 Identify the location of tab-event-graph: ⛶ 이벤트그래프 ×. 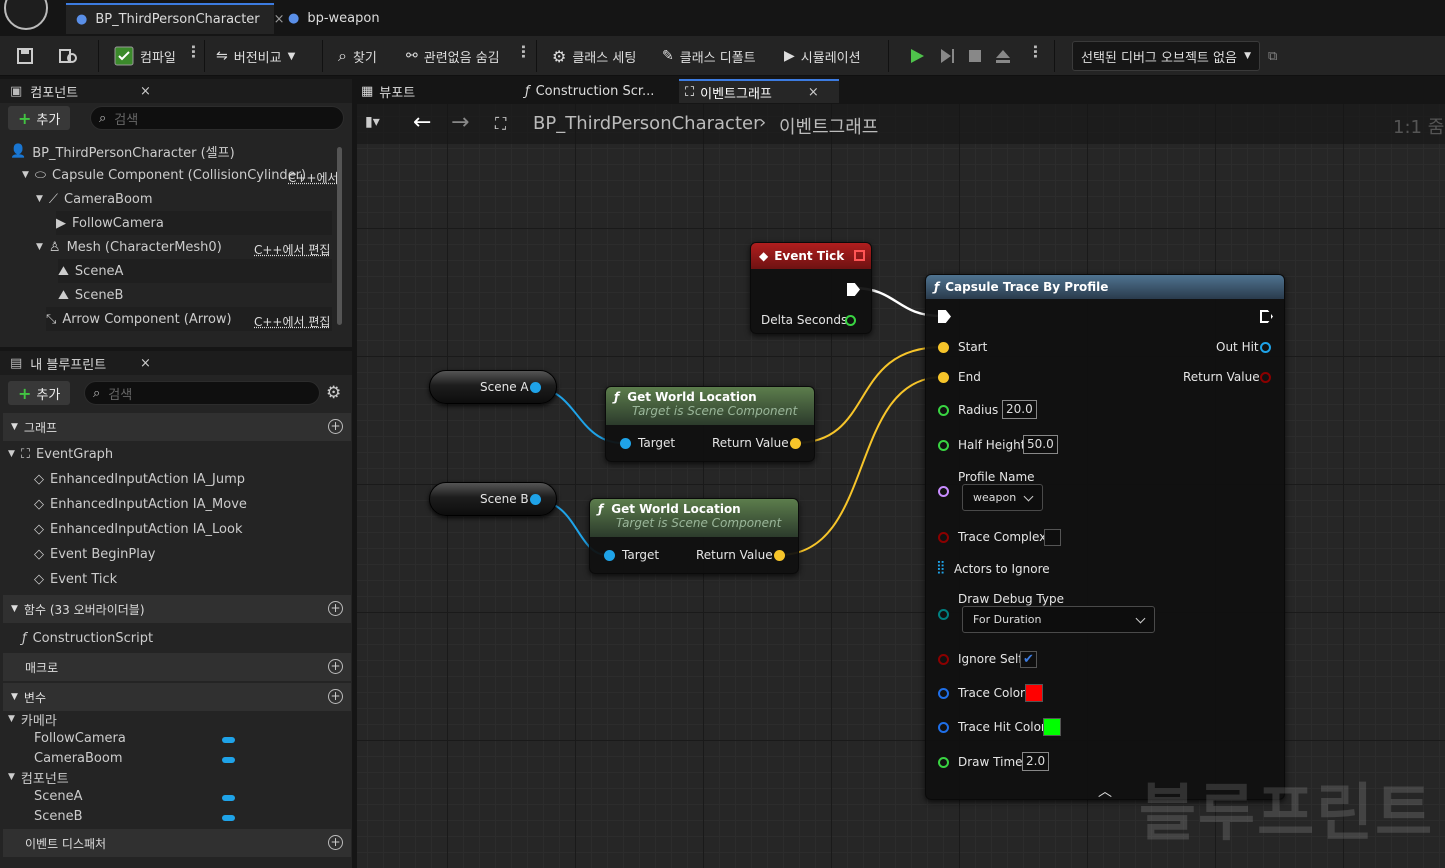
(759, 91).